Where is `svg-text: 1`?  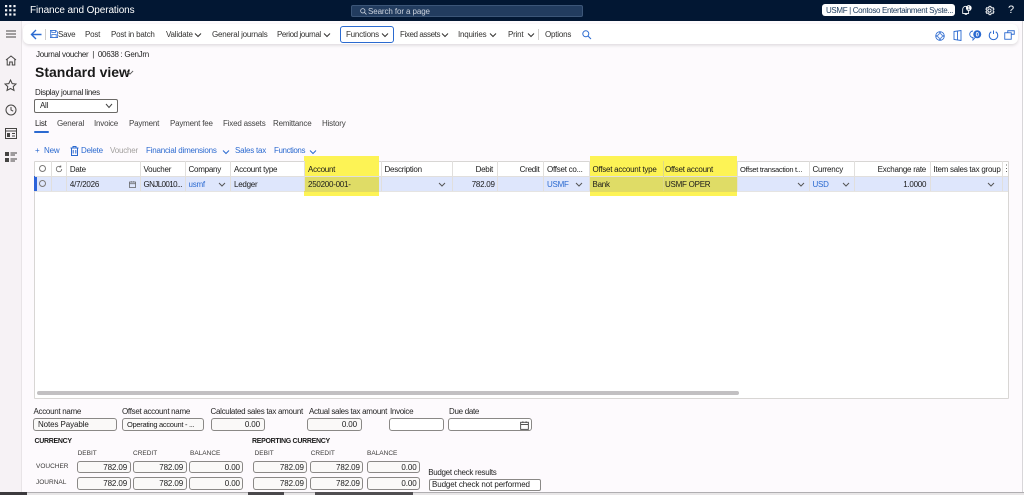 svg-text: 1 is located at coordinates (968, 9).